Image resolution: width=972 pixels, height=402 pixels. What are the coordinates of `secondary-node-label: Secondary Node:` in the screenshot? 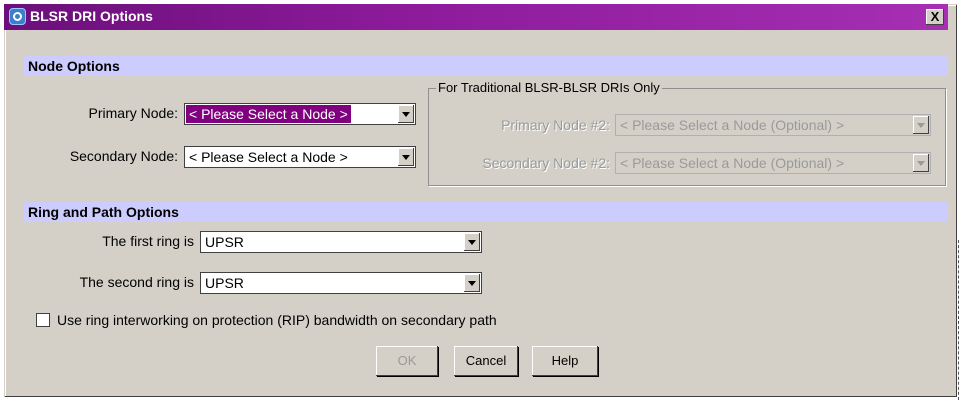 It's located at (123, 156).